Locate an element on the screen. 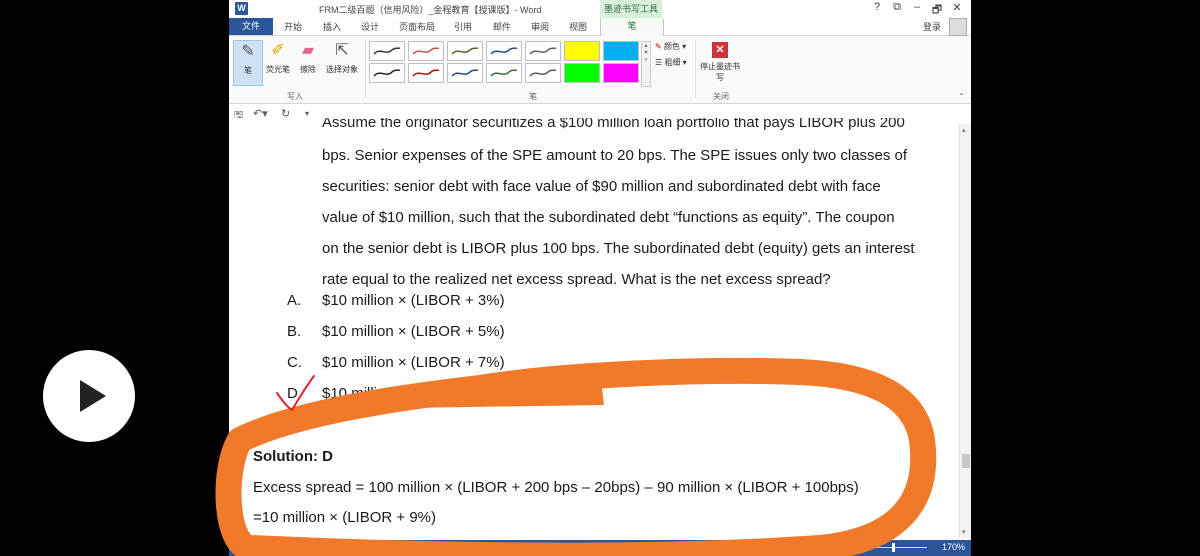 The width and height of the screenshot is (1200, 556). minimize-button: – is located at coordinates (917, 7).